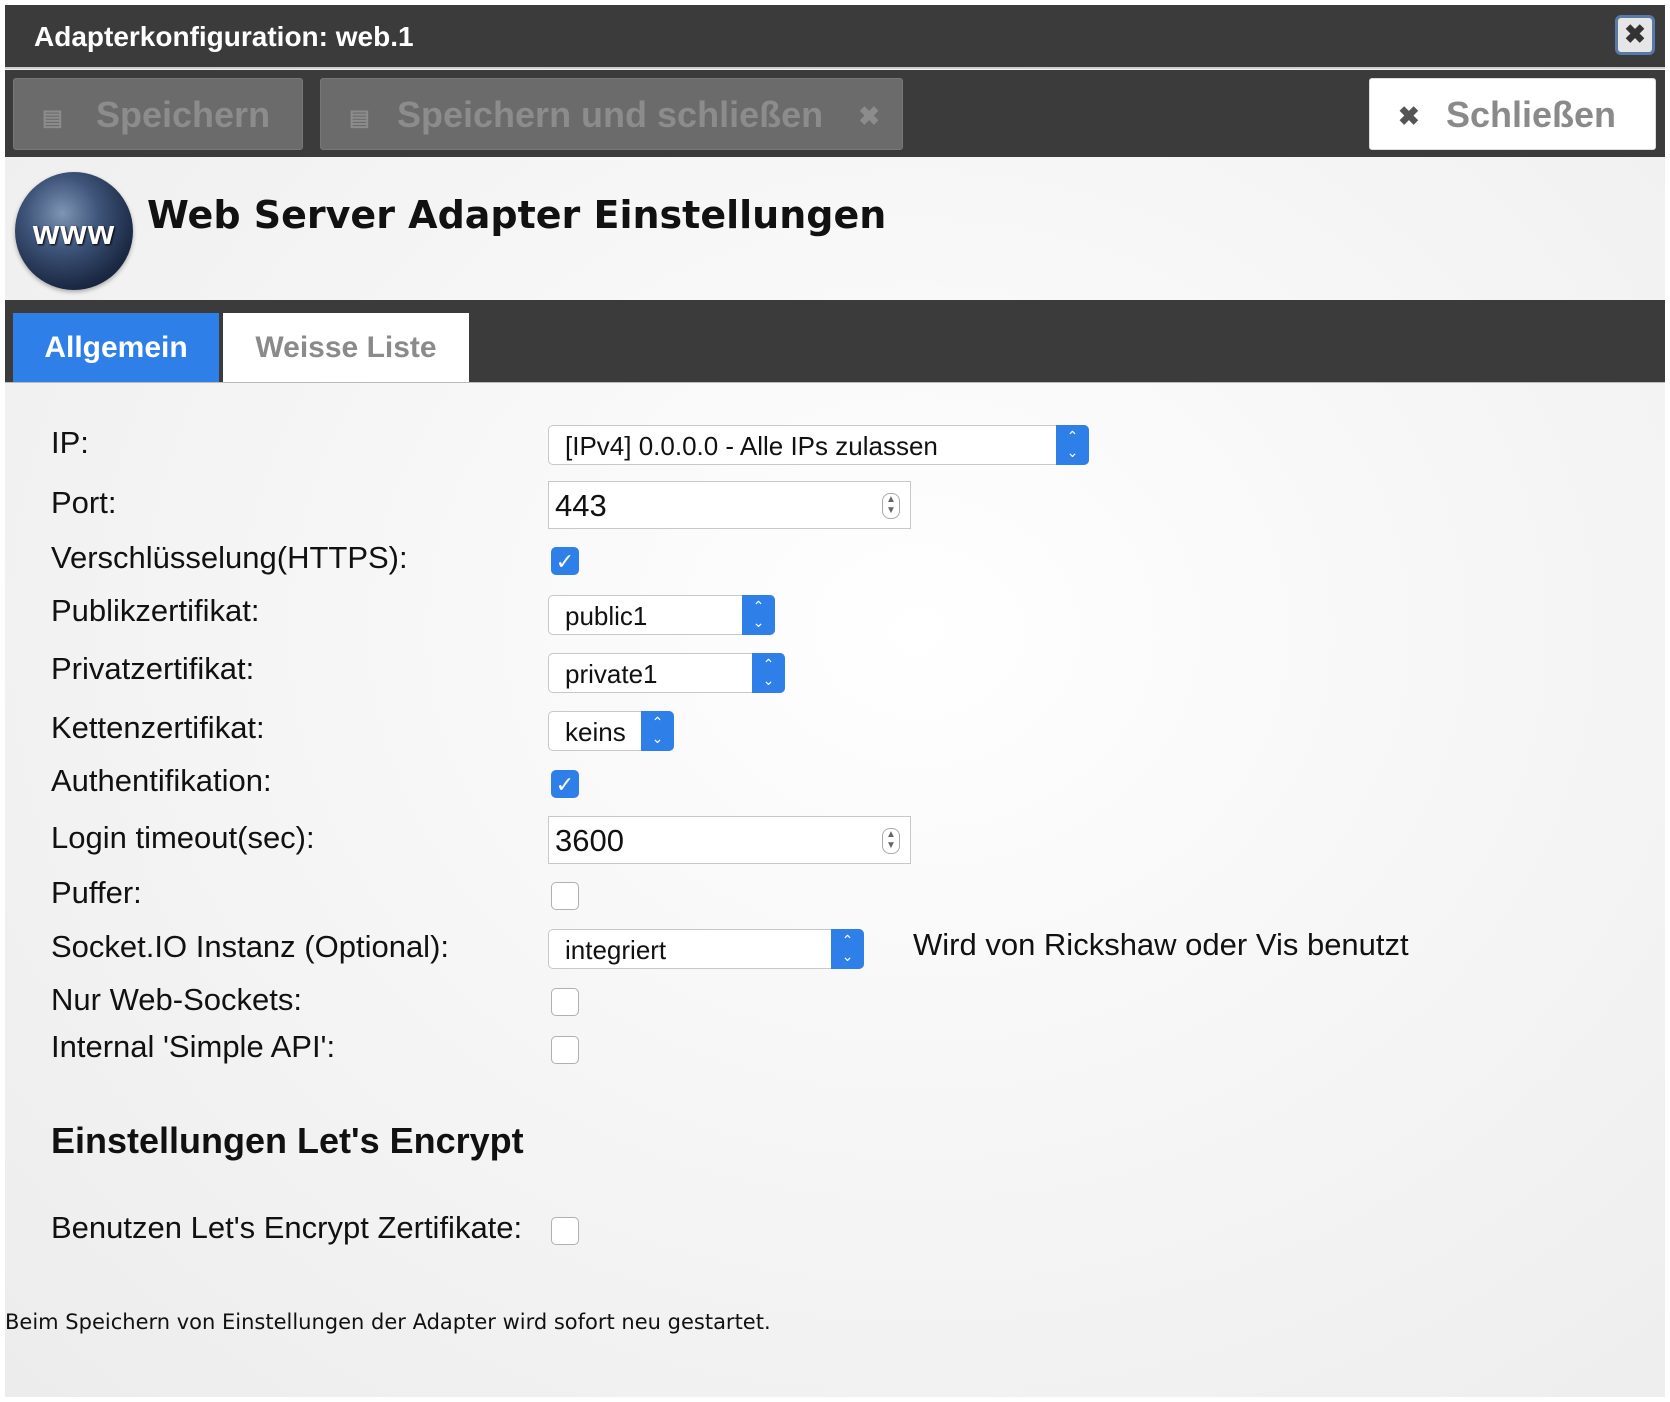  I want to click on login-timeout-input: 3600 ▲ ▼, so click(729, 840).